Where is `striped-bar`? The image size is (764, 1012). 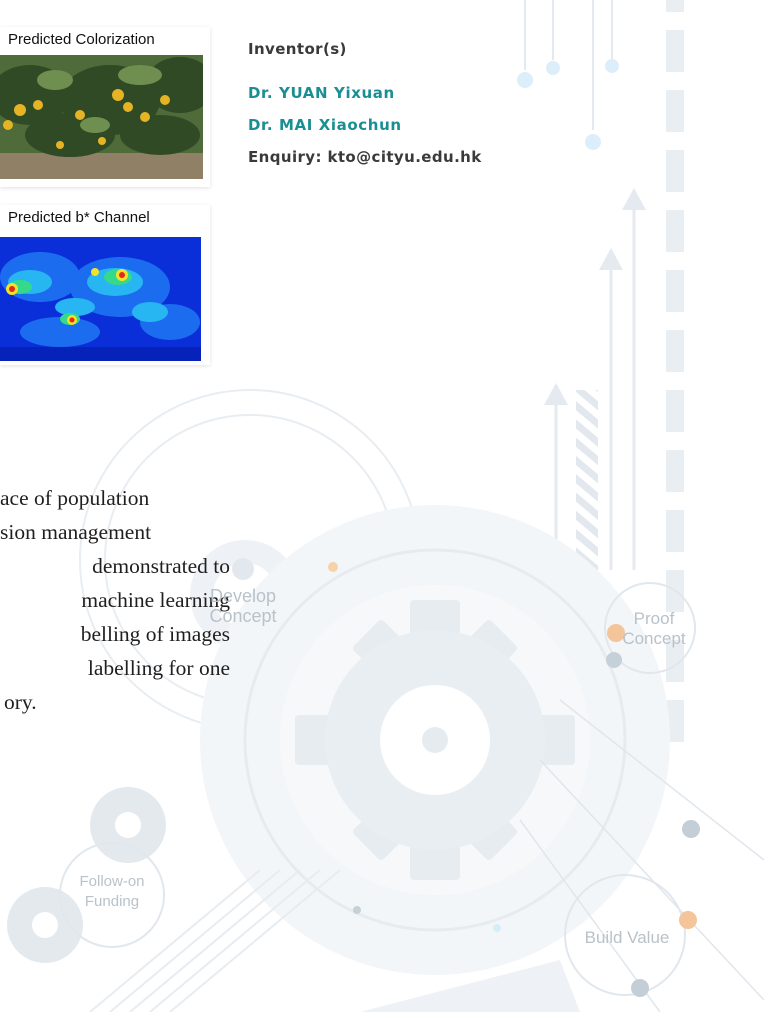 striped-bar is located at coordinates (587, 480).